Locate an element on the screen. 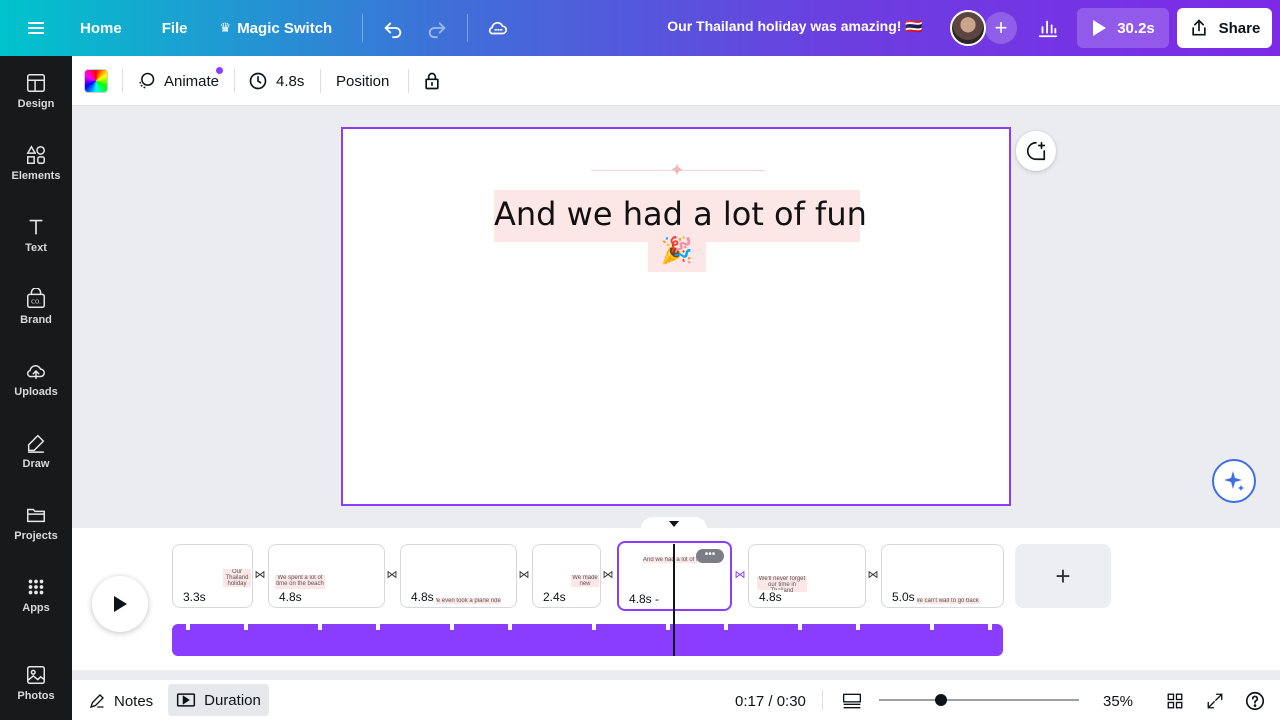 The width and height of the screenshot is (1280, 720). timeline-page: We spent a lot of time on the beach 4.8s is located at coordinates (326, 576).